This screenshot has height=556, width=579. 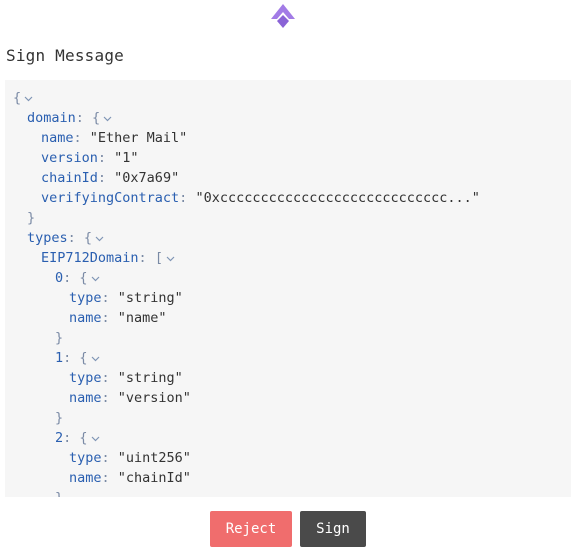 I want to click on json-value: "Ether Mail", so click(x=138, y=138).